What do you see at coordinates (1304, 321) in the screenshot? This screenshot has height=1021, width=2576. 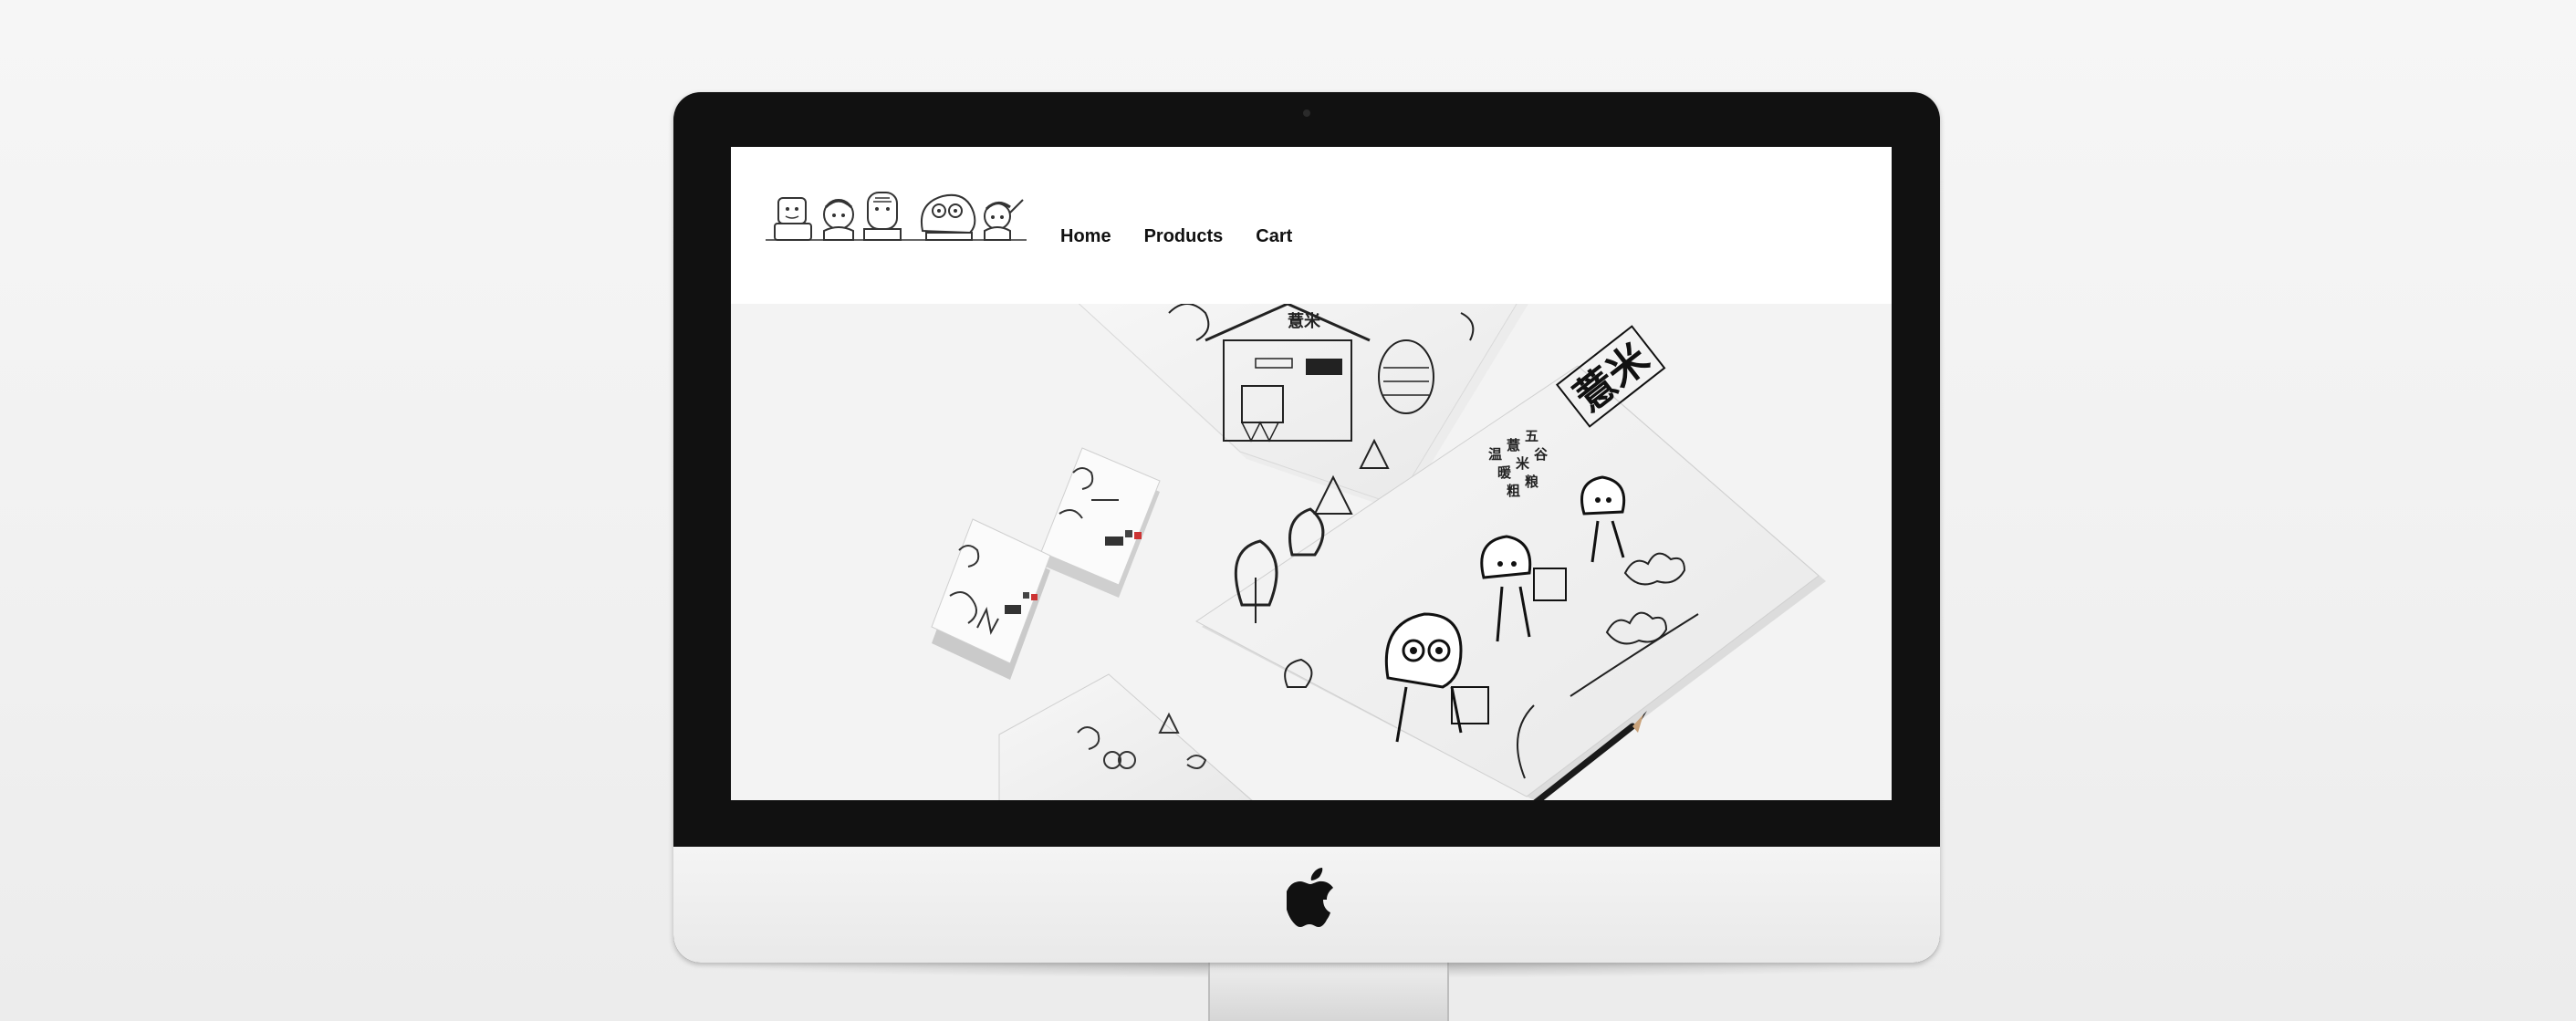 I see `poster-house-title: 薏米` at bounding box center [1304, 321].